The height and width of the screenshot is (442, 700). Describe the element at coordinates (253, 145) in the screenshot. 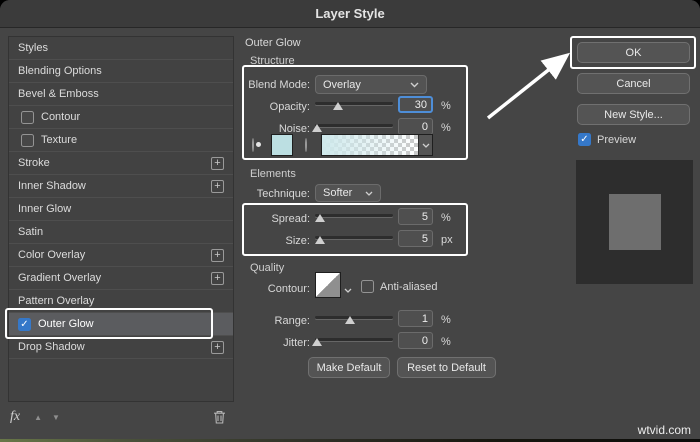

I see `glow-color-radio` at that location.